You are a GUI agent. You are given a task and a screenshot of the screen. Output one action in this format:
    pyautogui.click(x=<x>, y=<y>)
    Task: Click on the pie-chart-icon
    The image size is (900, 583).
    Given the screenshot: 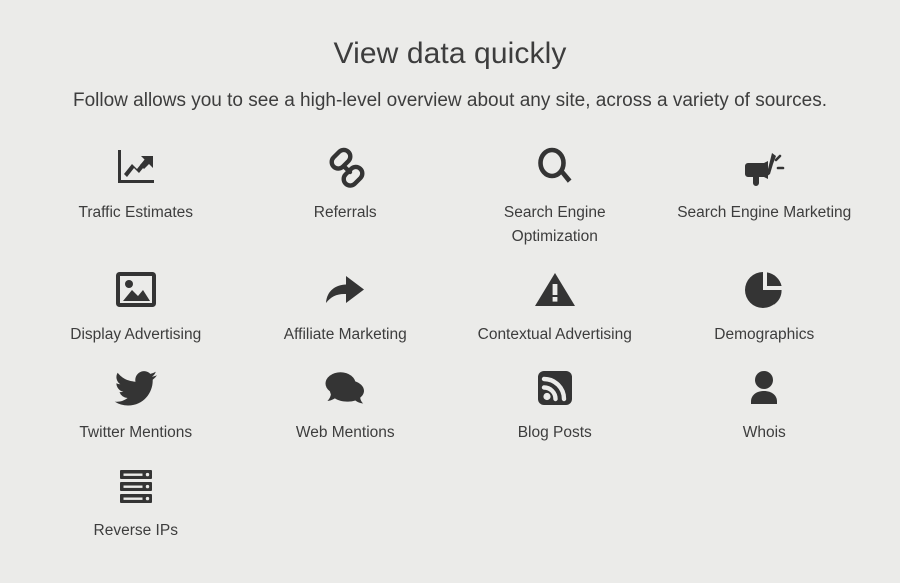 What is the action you would take?
    pyautogui.click(x=765, y=290)
    